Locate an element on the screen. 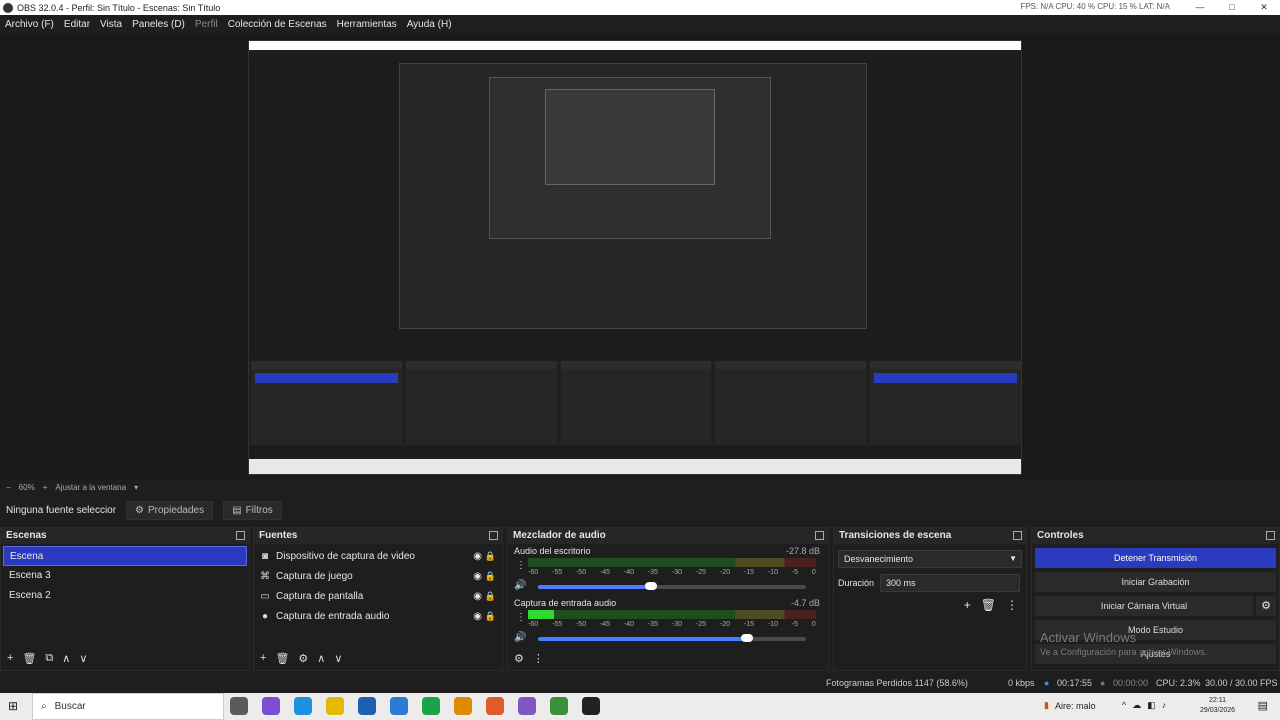 This screenshot has height=720, width=1280. scene-item: Escena 2 is located at coordinates (125, 596).